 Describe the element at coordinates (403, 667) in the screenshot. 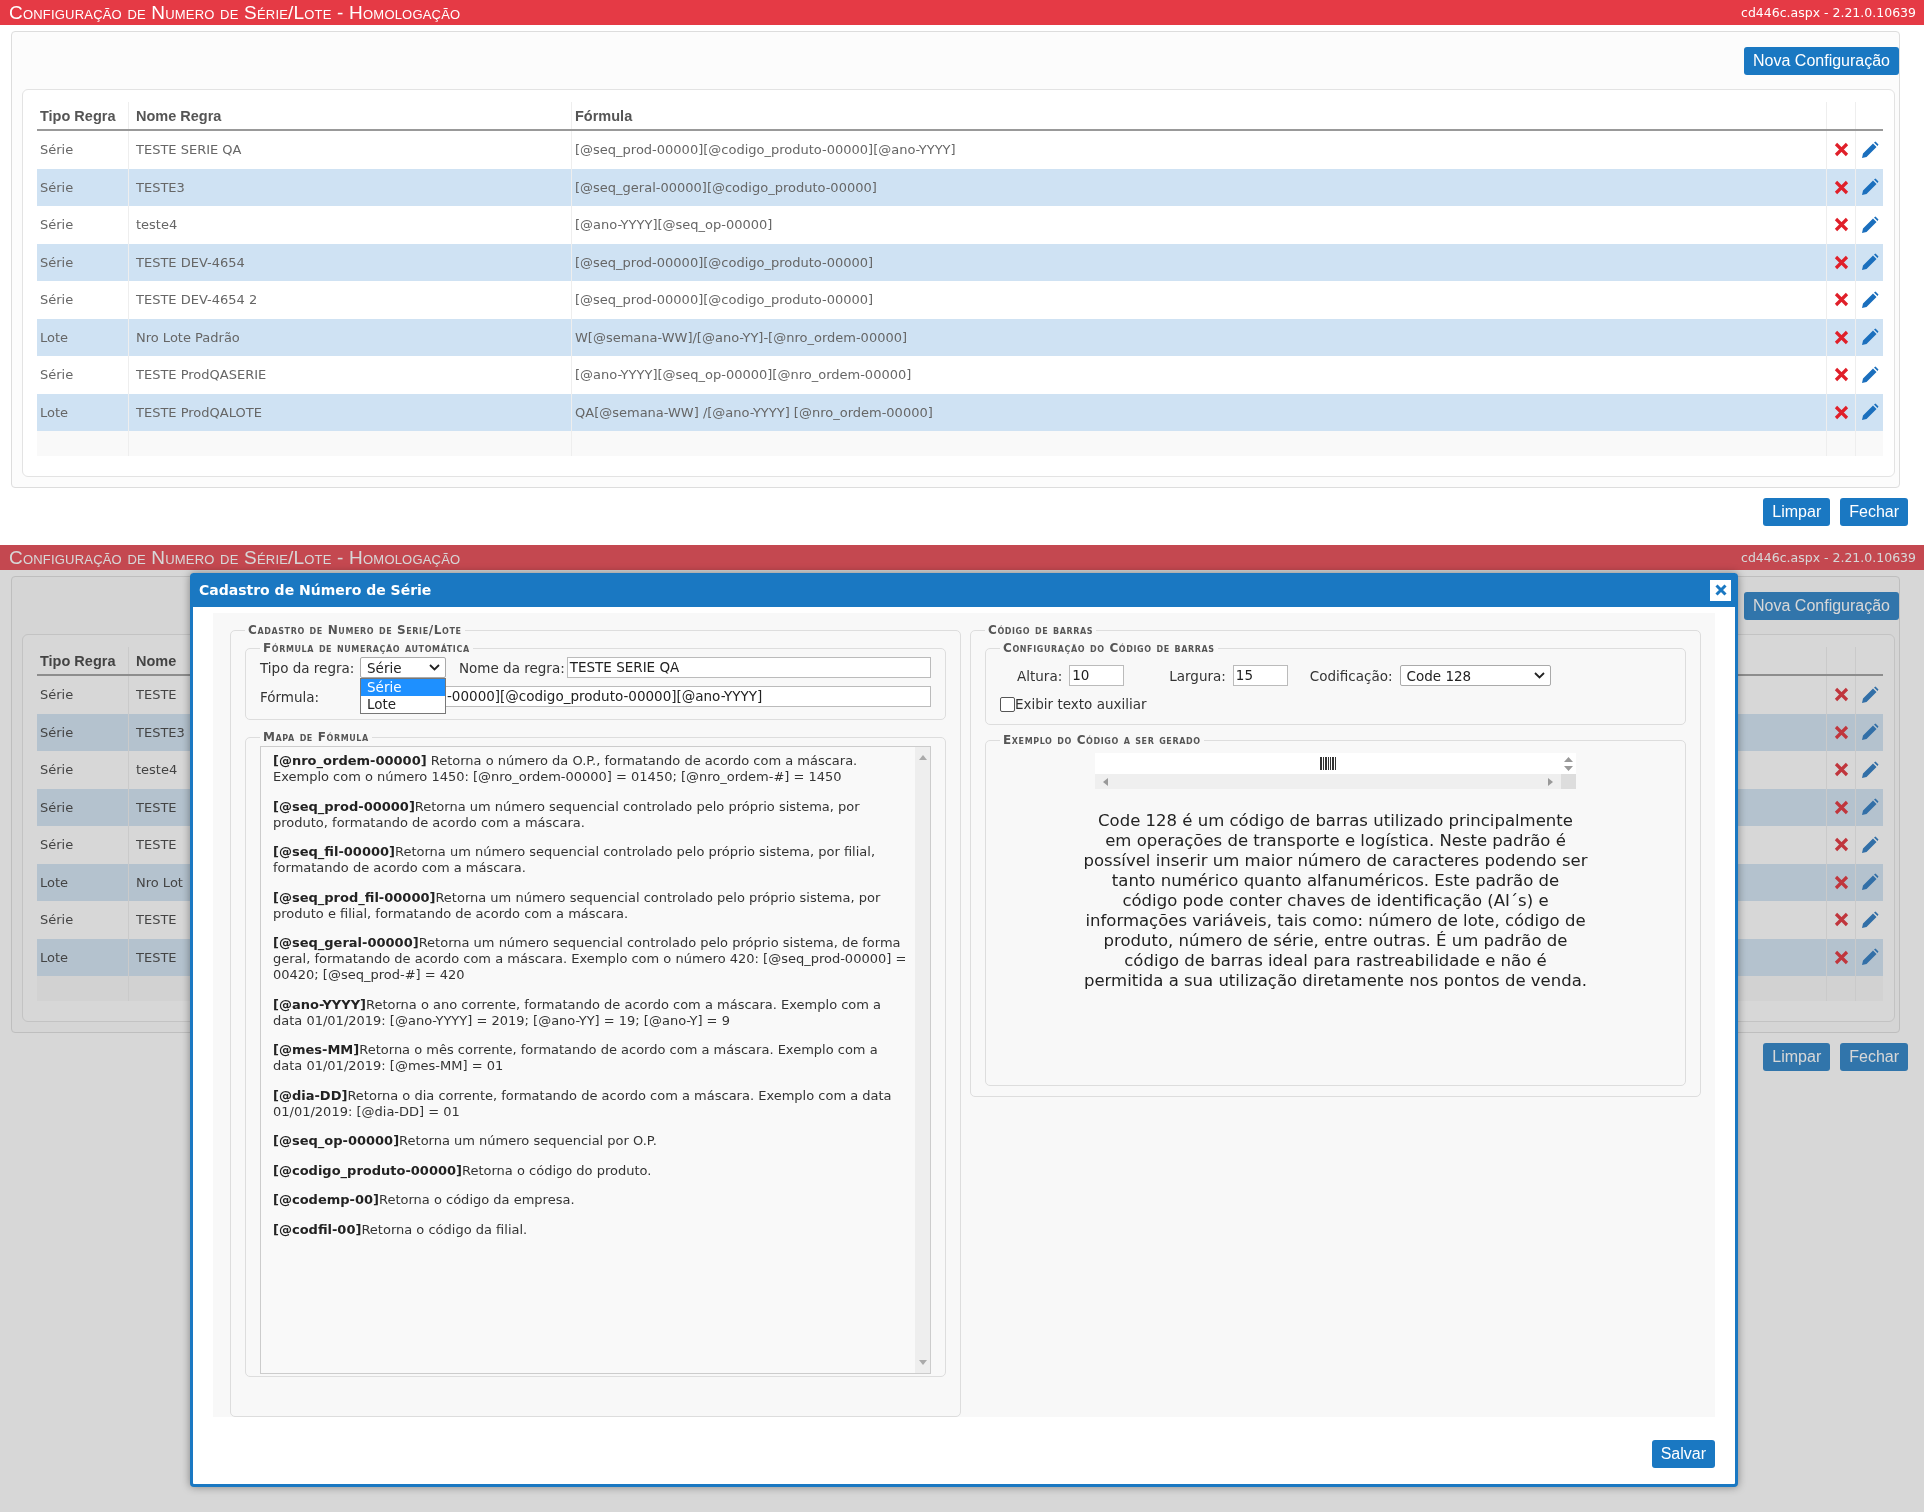

I see `rule-type-select: Série` at that location.